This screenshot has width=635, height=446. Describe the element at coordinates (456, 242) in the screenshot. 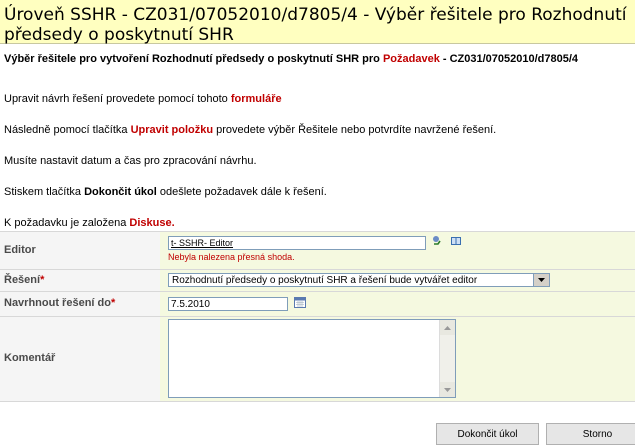

I see `address-book-icon` at that location.